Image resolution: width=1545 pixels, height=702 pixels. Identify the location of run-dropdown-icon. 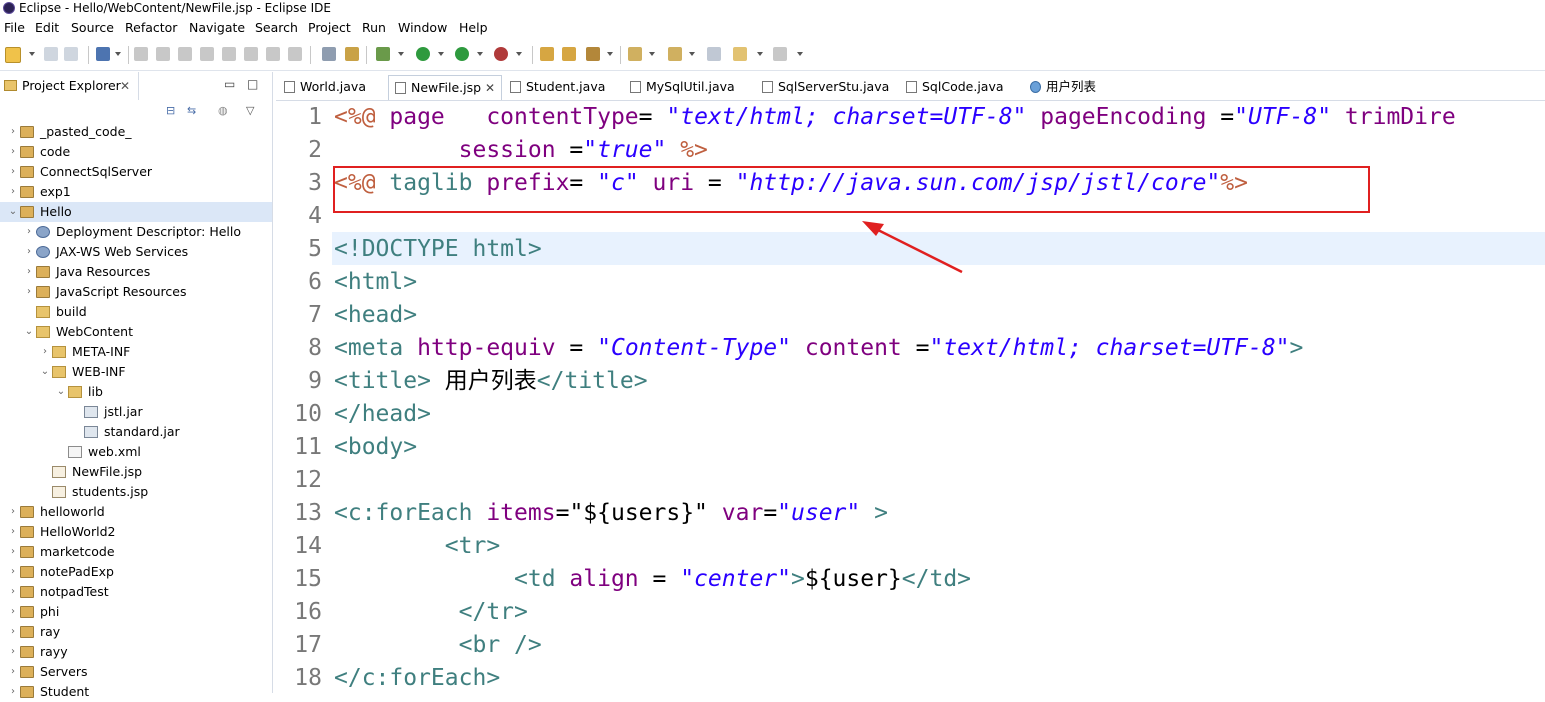
(441, 54).